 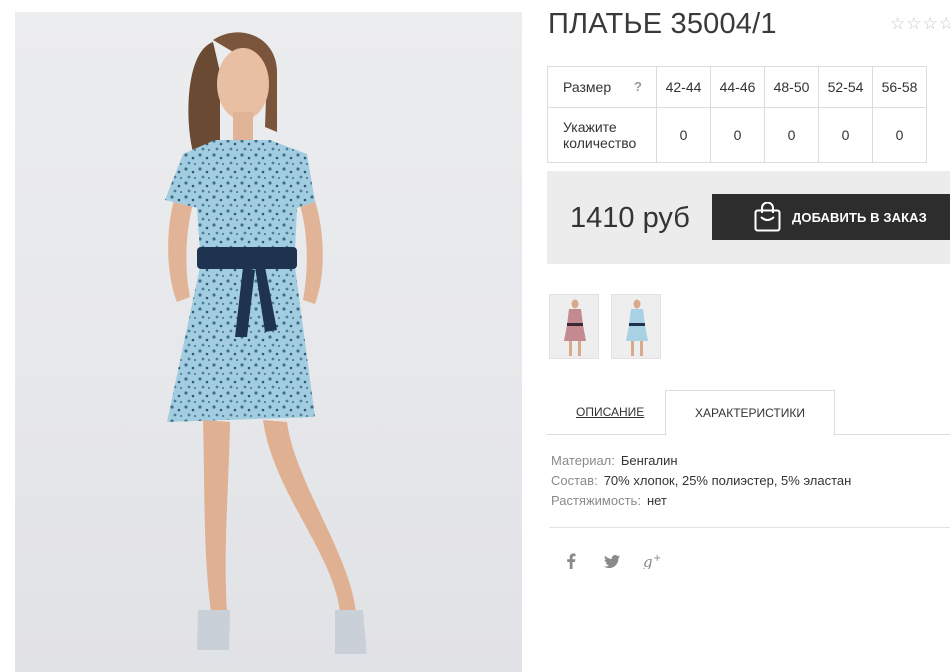 I want to click on quantity-row: Укажите количество 0 0 0 0 0, so click(x=737, y=135).